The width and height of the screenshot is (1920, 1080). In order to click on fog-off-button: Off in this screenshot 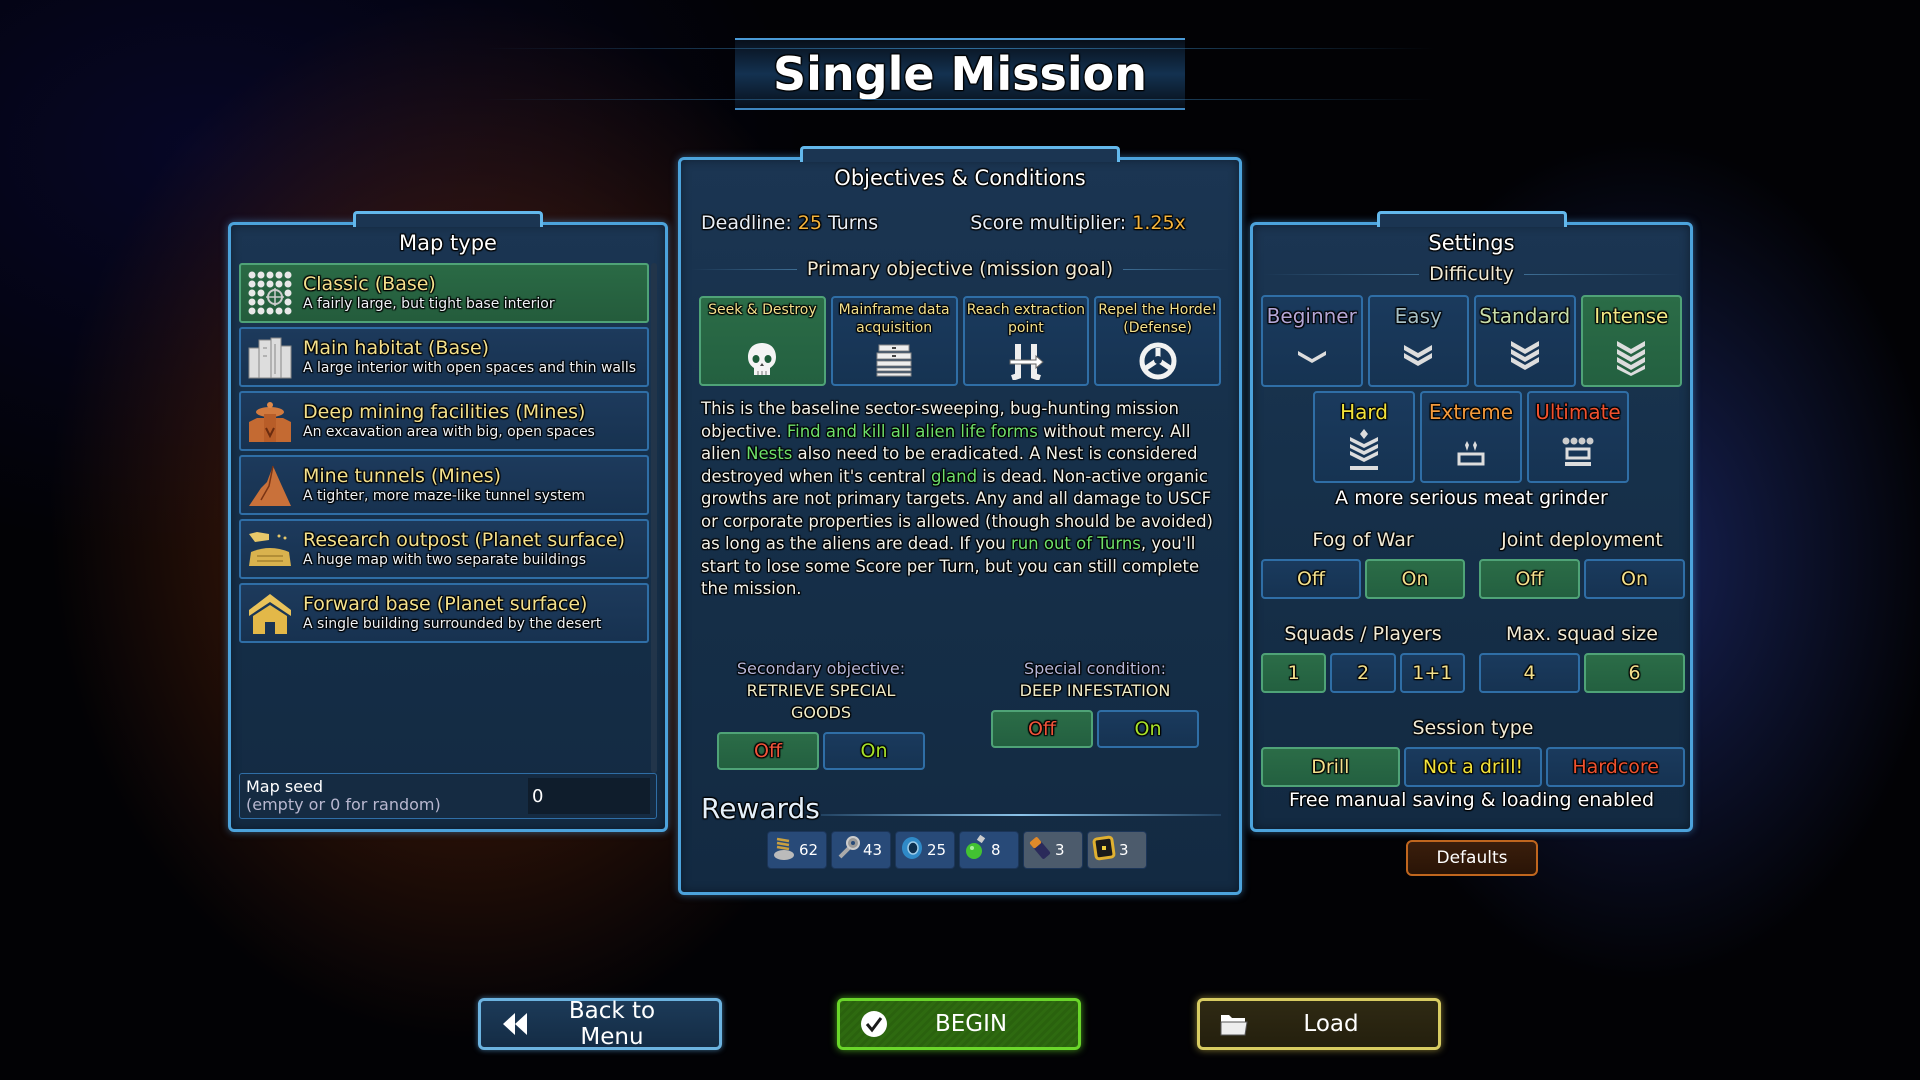, I will do `click(1311, 579)`.